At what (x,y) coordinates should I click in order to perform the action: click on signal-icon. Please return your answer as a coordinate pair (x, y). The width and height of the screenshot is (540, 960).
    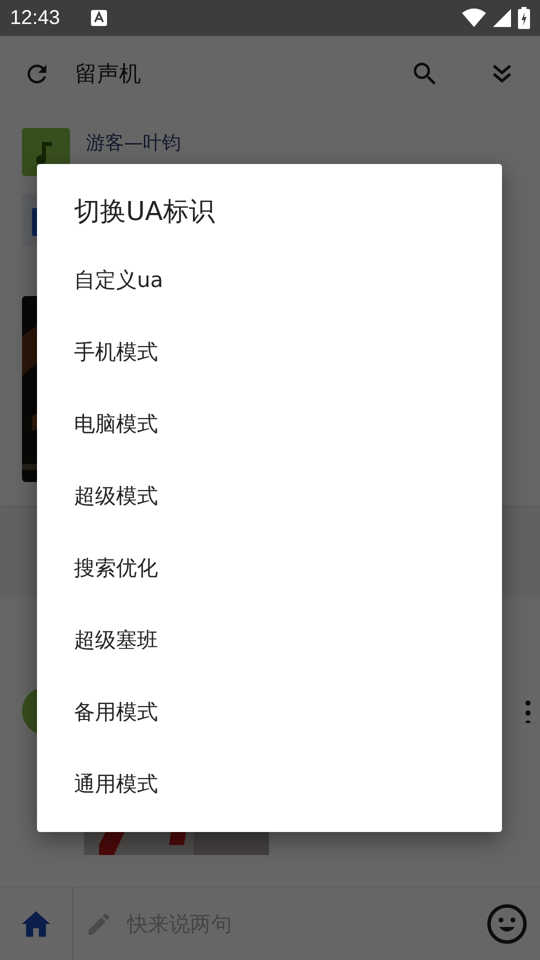
    Looking at the image, I should click on (502, 18).